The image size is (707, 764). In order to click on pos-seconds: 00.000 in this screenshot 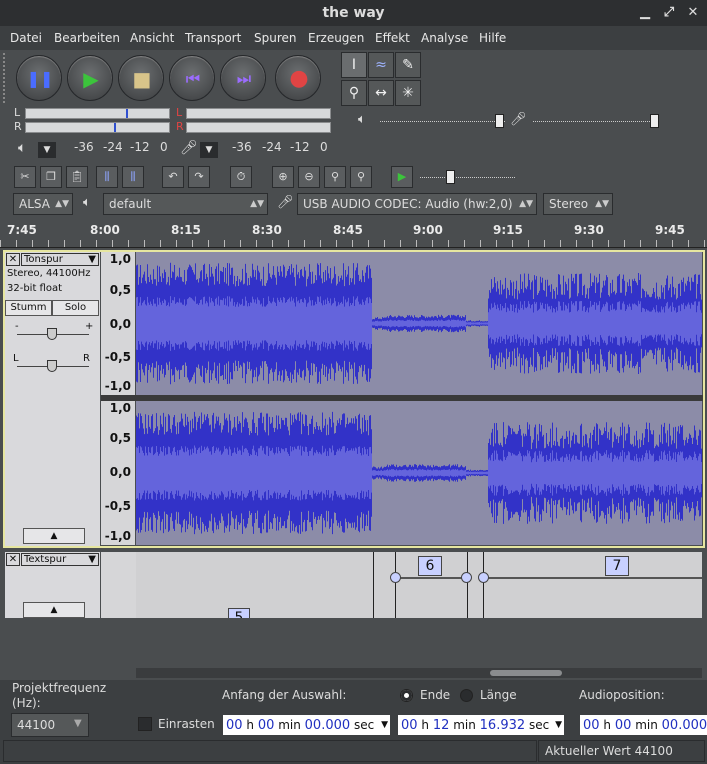, I will do `click(684, 725)`.